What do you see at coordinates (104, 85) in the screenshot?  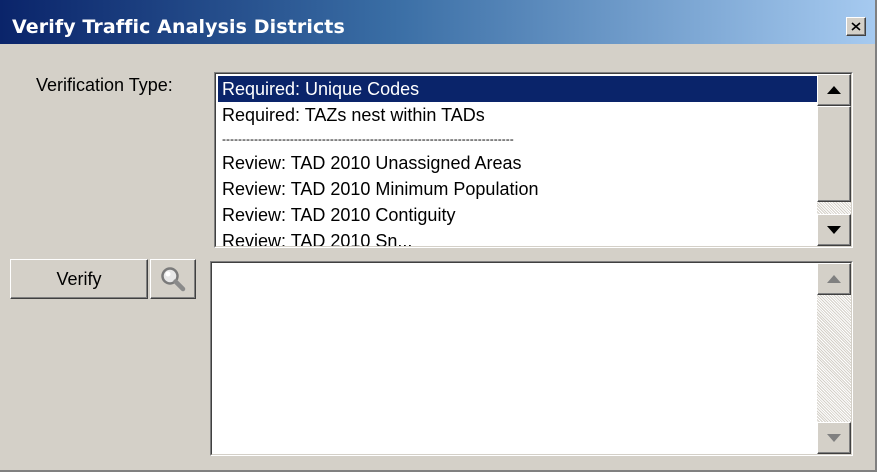 I see `verification-type-label: Verification Type:` at bounding box center [104, 85].